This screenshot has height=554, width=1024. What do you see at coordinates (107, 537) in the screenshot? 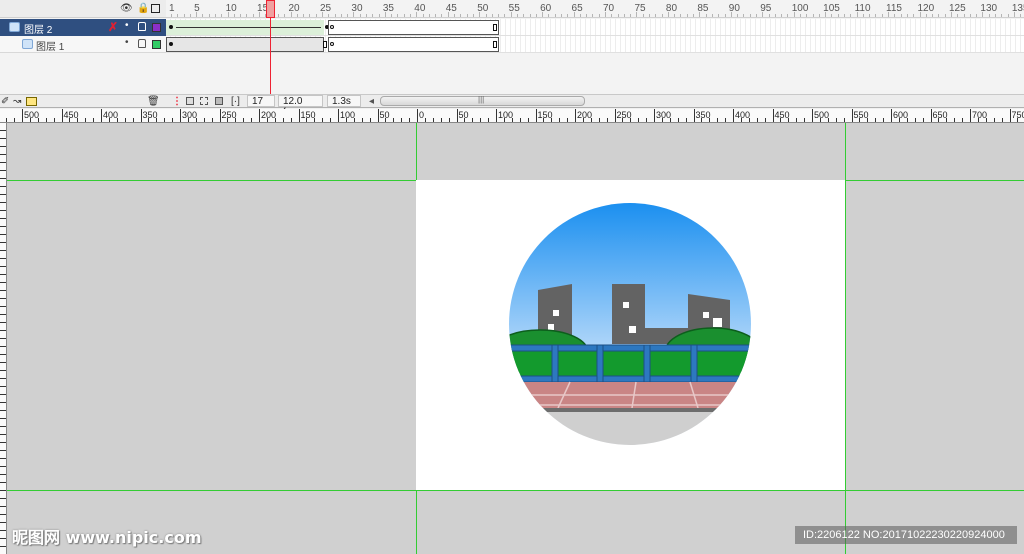
I see `watermark-logo: 昵图网 www.nipic.com` at bounding box center [107, 537].